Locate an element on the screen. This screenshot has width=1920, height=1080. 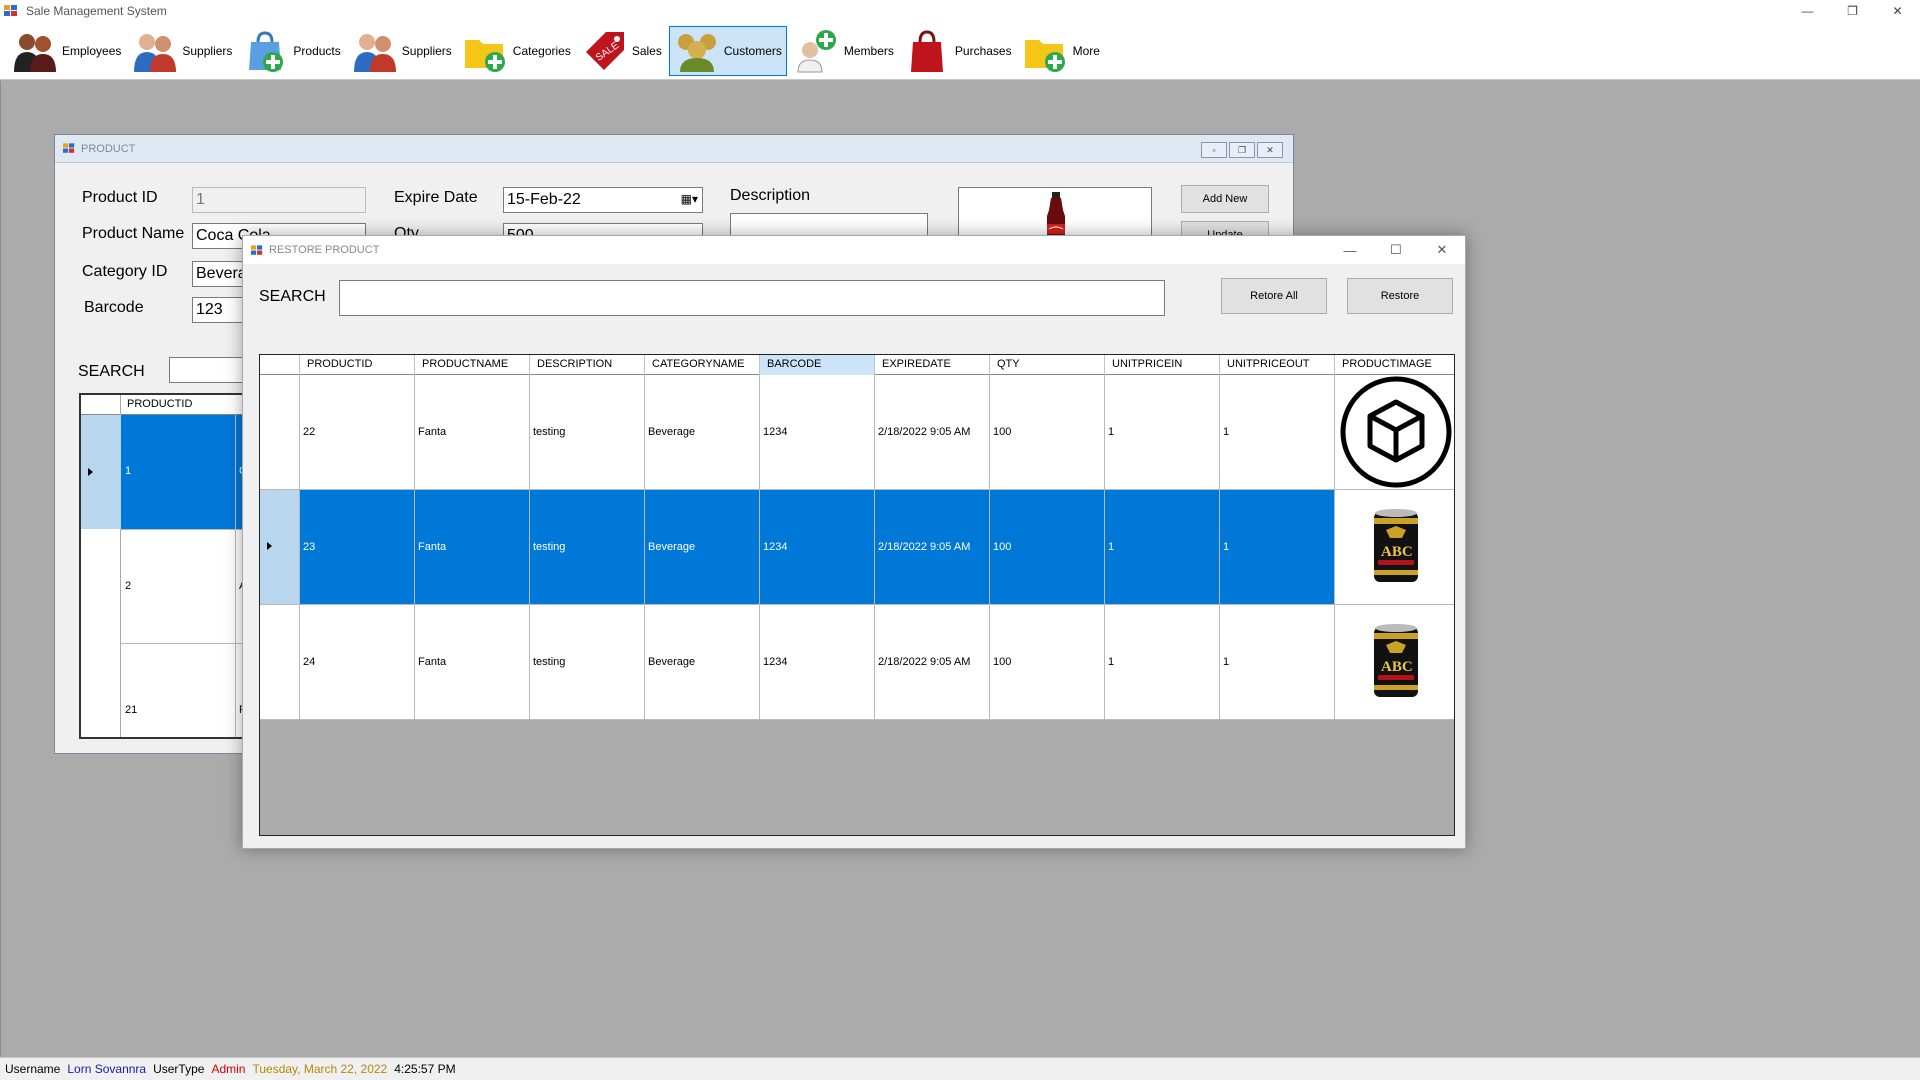
folder-add-icon is located at coordinates (1044, 55).